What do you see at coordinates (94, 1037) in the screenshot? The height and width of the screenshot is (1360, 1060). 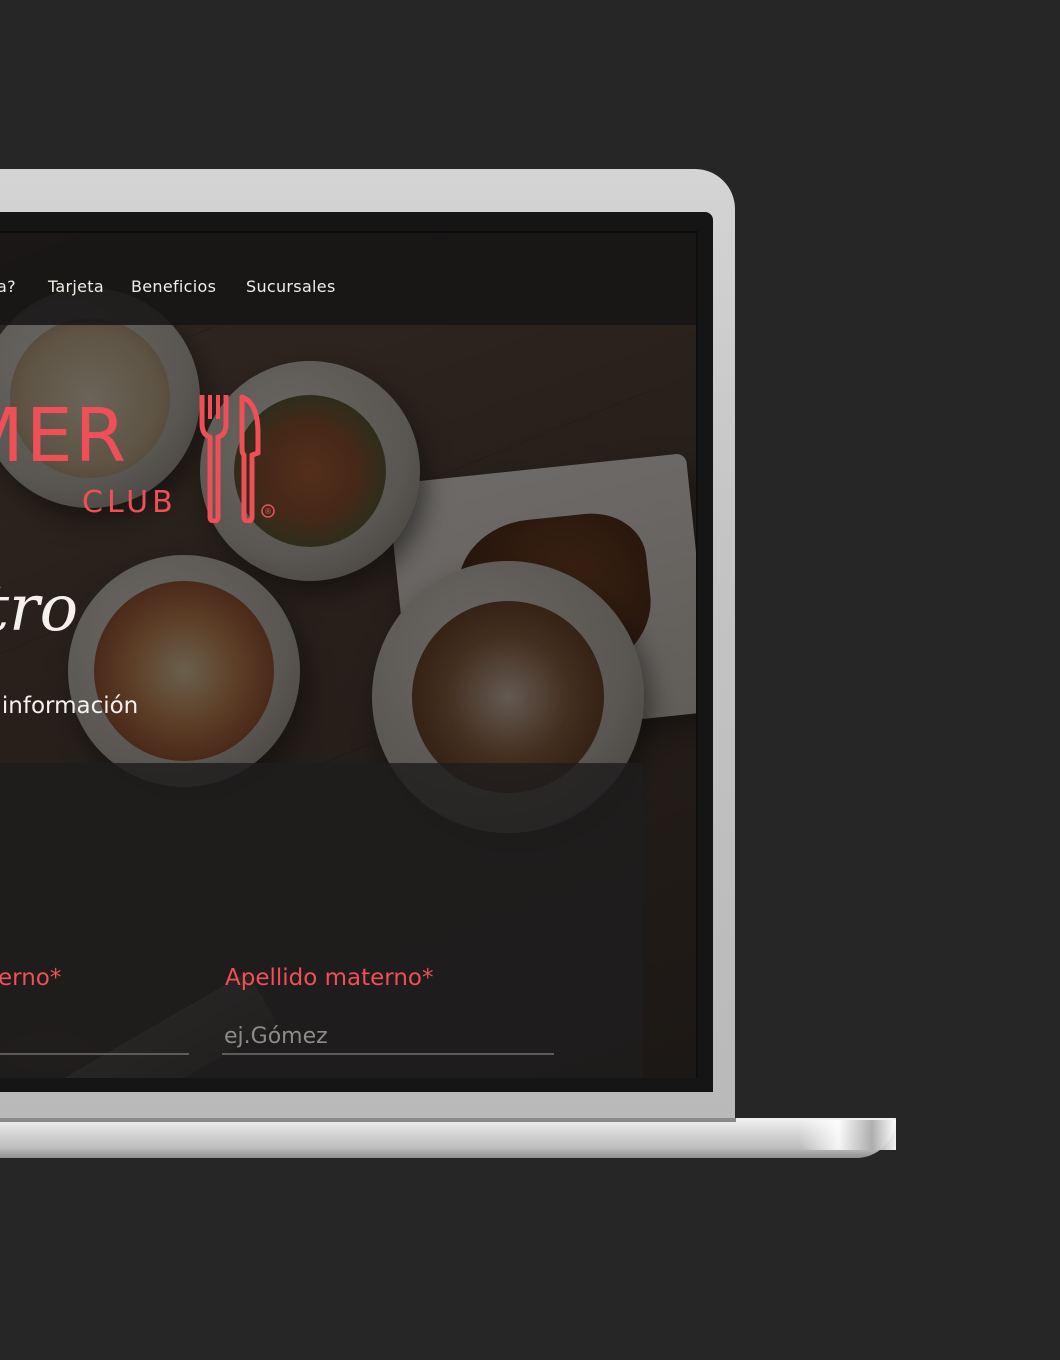 I see `apellido-paterno-input` at bounding box center [94, 1037].